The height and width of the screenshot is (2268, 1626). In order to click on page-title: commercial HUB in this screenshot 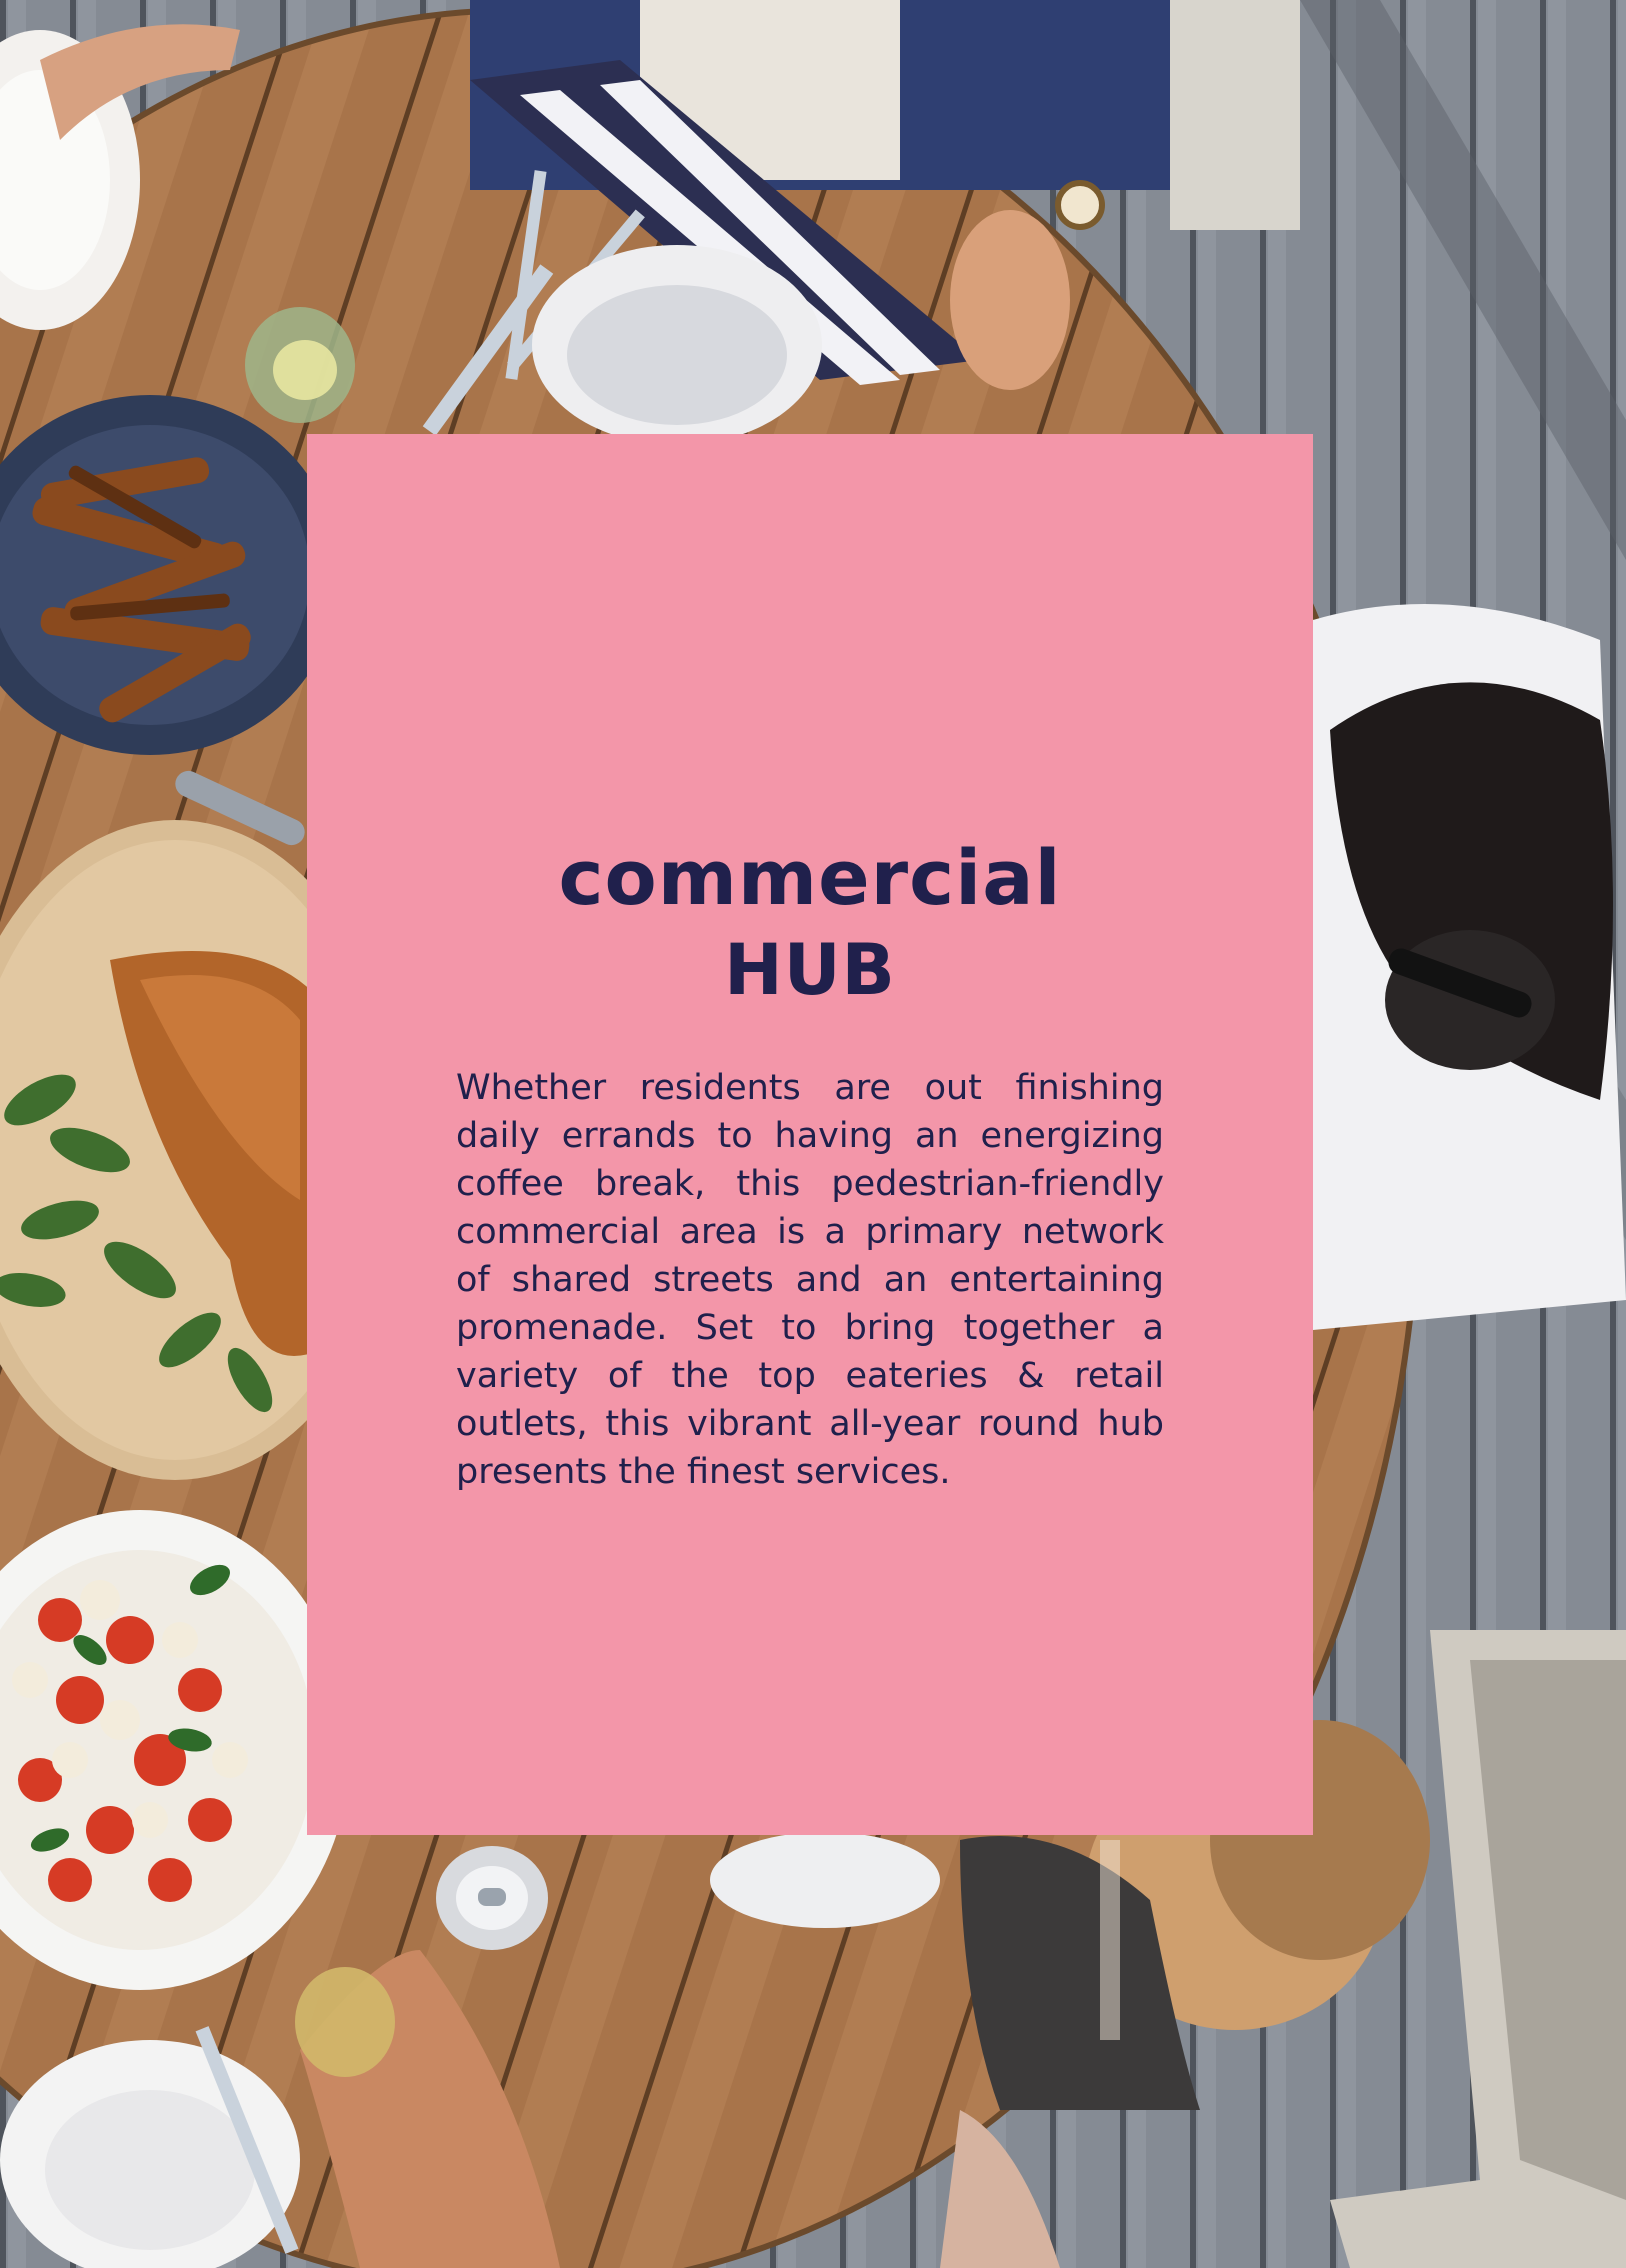, I will do `click(810, 924)`.